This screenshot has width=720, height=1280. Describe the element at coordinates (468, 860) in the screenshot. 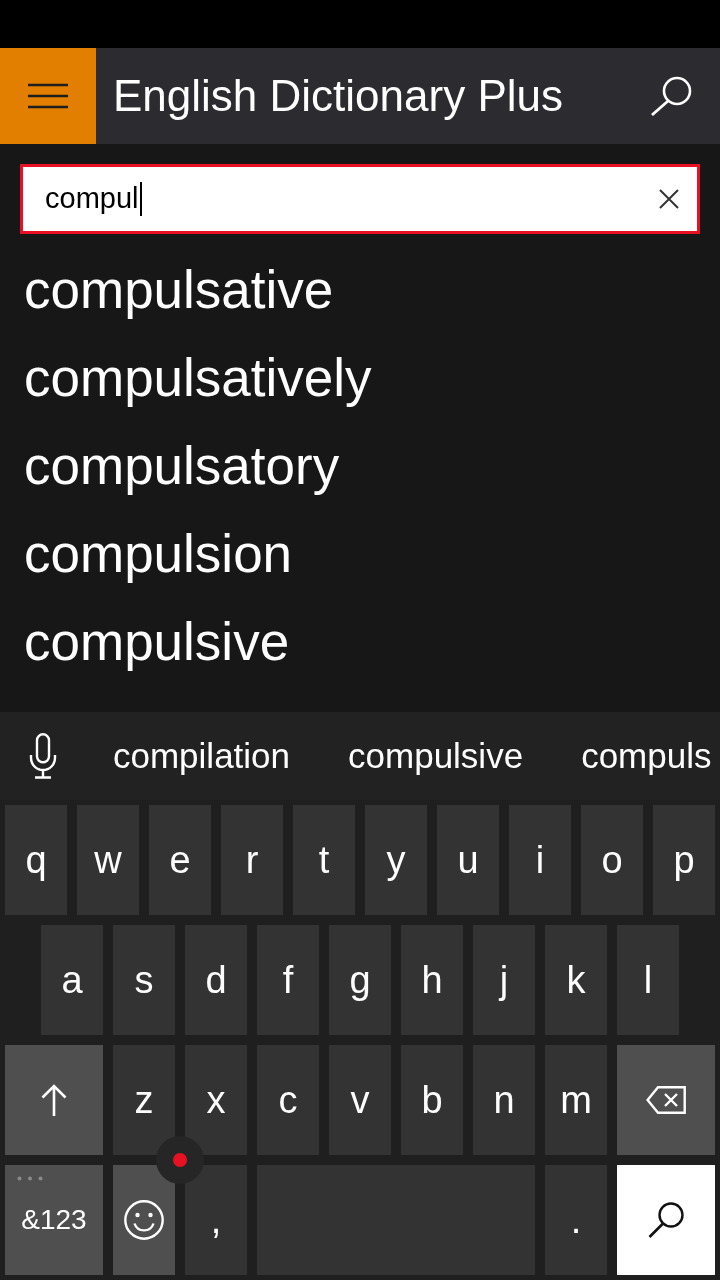

I see `keyboard-key: u` at that location.